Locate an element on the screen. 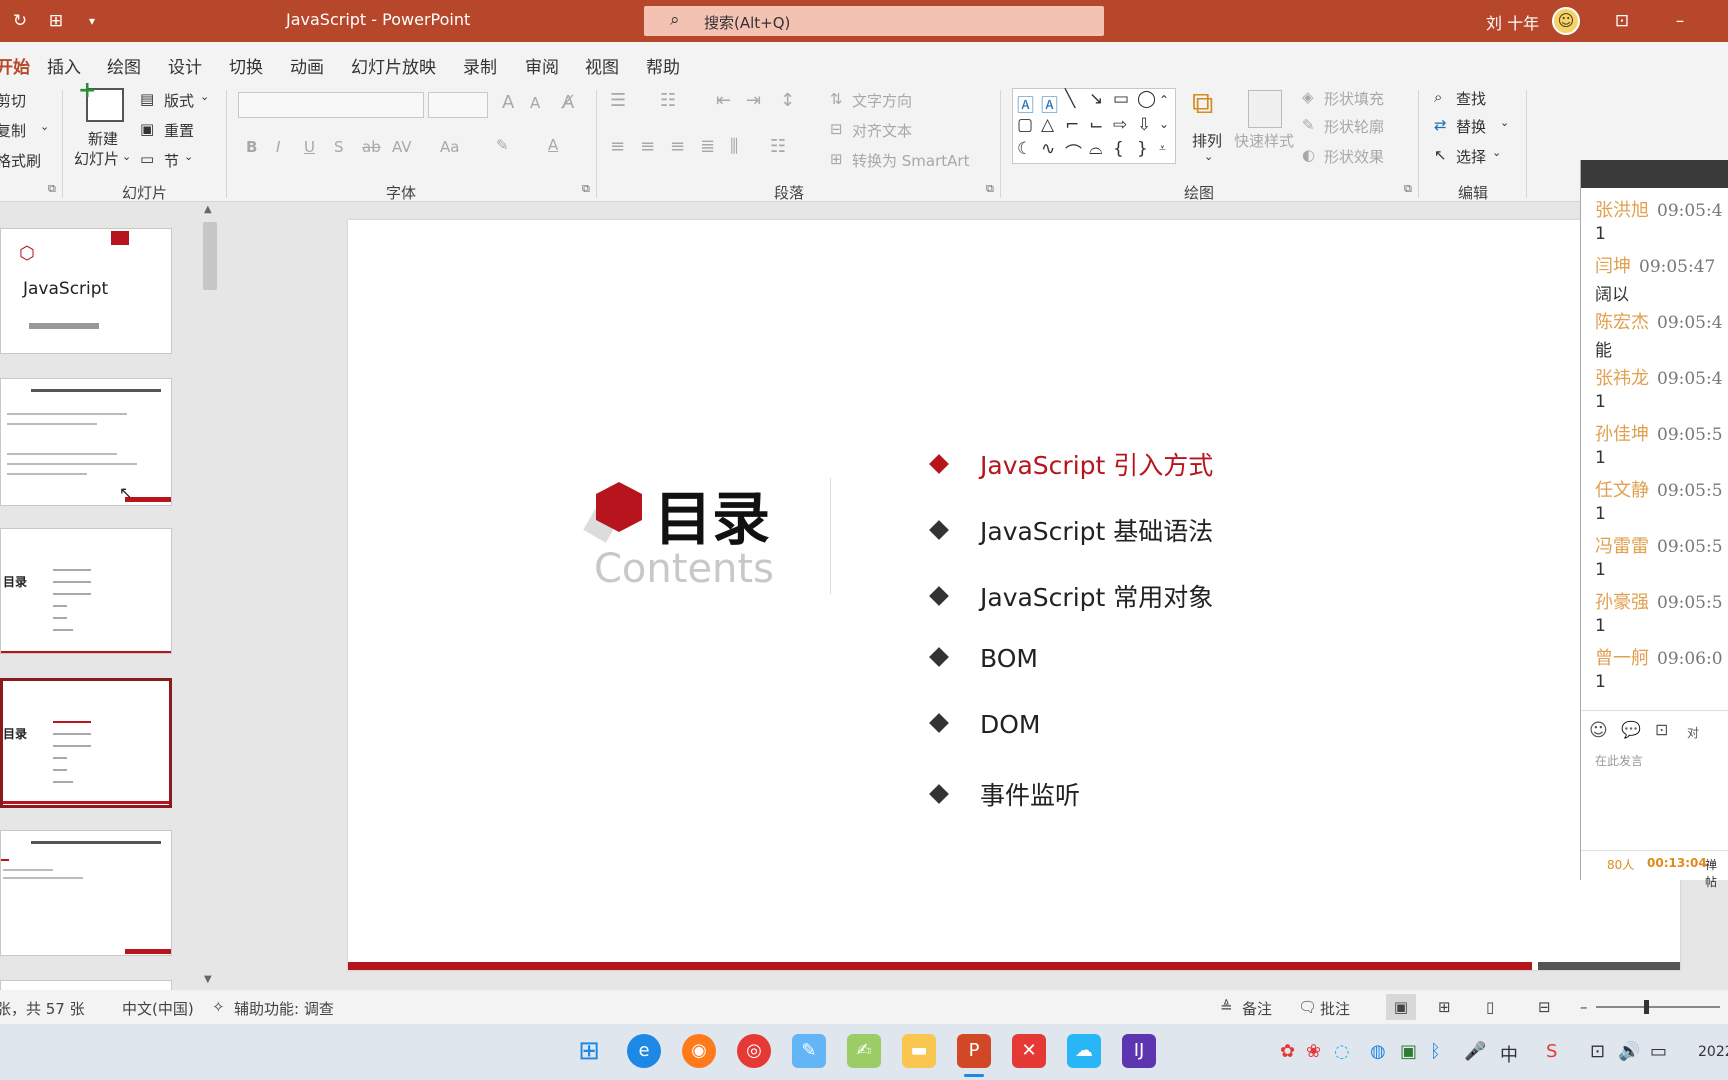 The width and height of the screenshot is (1728, 1080). tab-design: 设计 is located at coordinates (185, 65).